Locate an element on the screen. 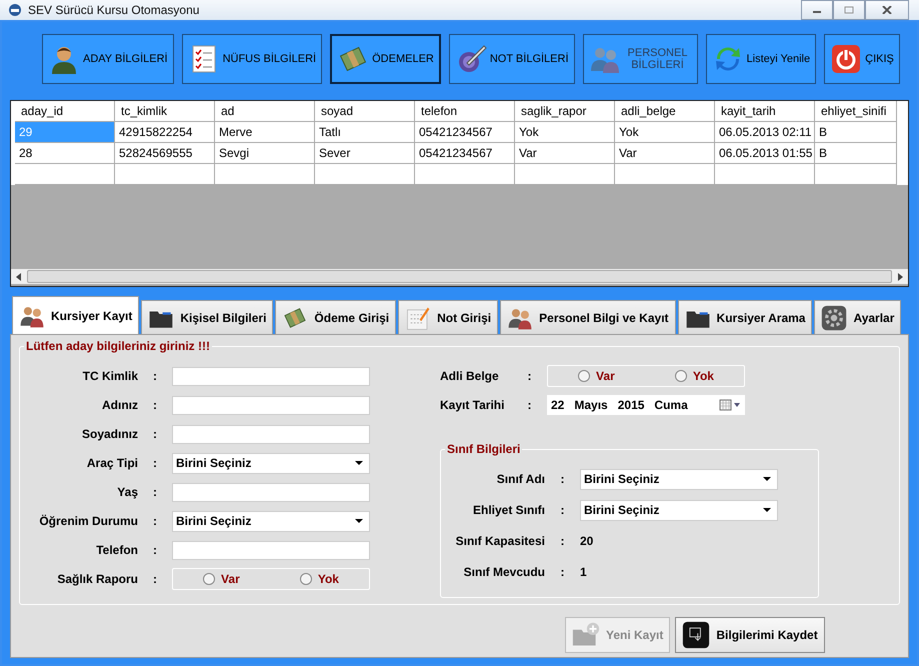 This screenshot has width=919, height=666. tab: Ödeme Girişi is located at coordinates (335, 317).